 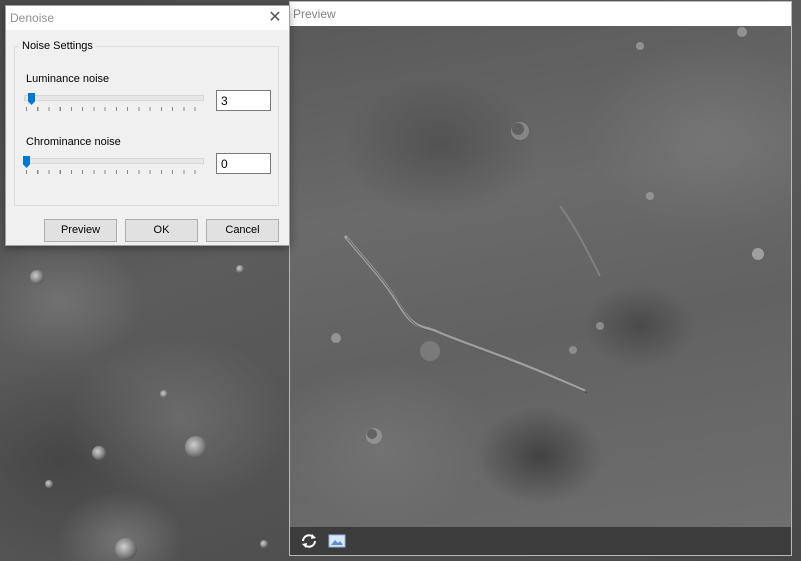 I want to click on preview-window-title: Preview, so click(x=540, y=14).